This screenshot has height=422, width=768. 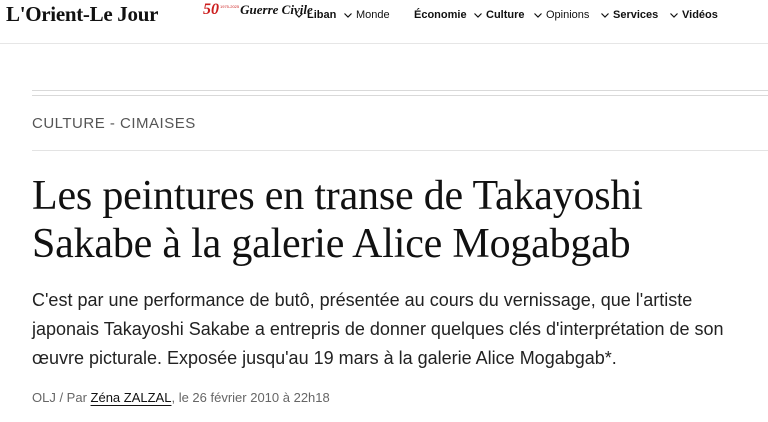 I want to click on nav-label: Économie, so click(x=440, y=15).